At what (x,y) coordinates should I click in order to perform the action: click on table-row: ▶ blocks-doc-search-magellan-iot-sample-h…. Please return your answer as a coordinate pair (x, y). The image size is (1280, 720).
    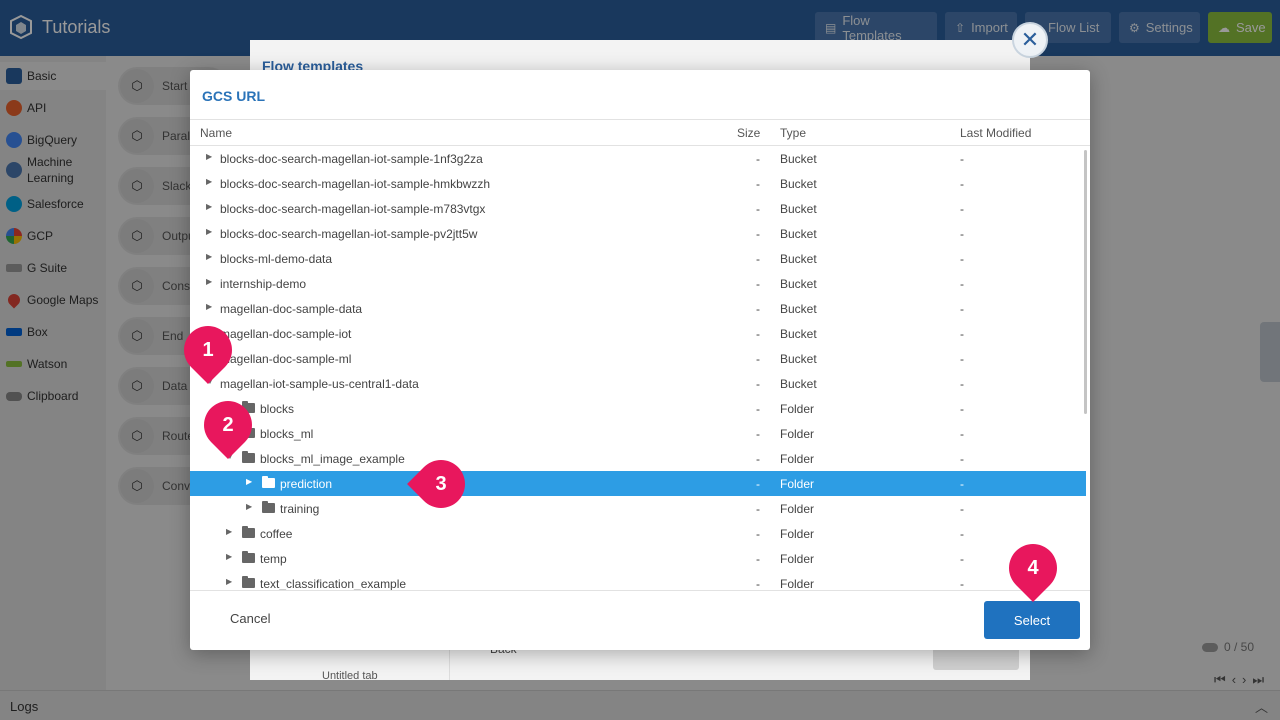
    Looking at the image, I should click on (638, 183).